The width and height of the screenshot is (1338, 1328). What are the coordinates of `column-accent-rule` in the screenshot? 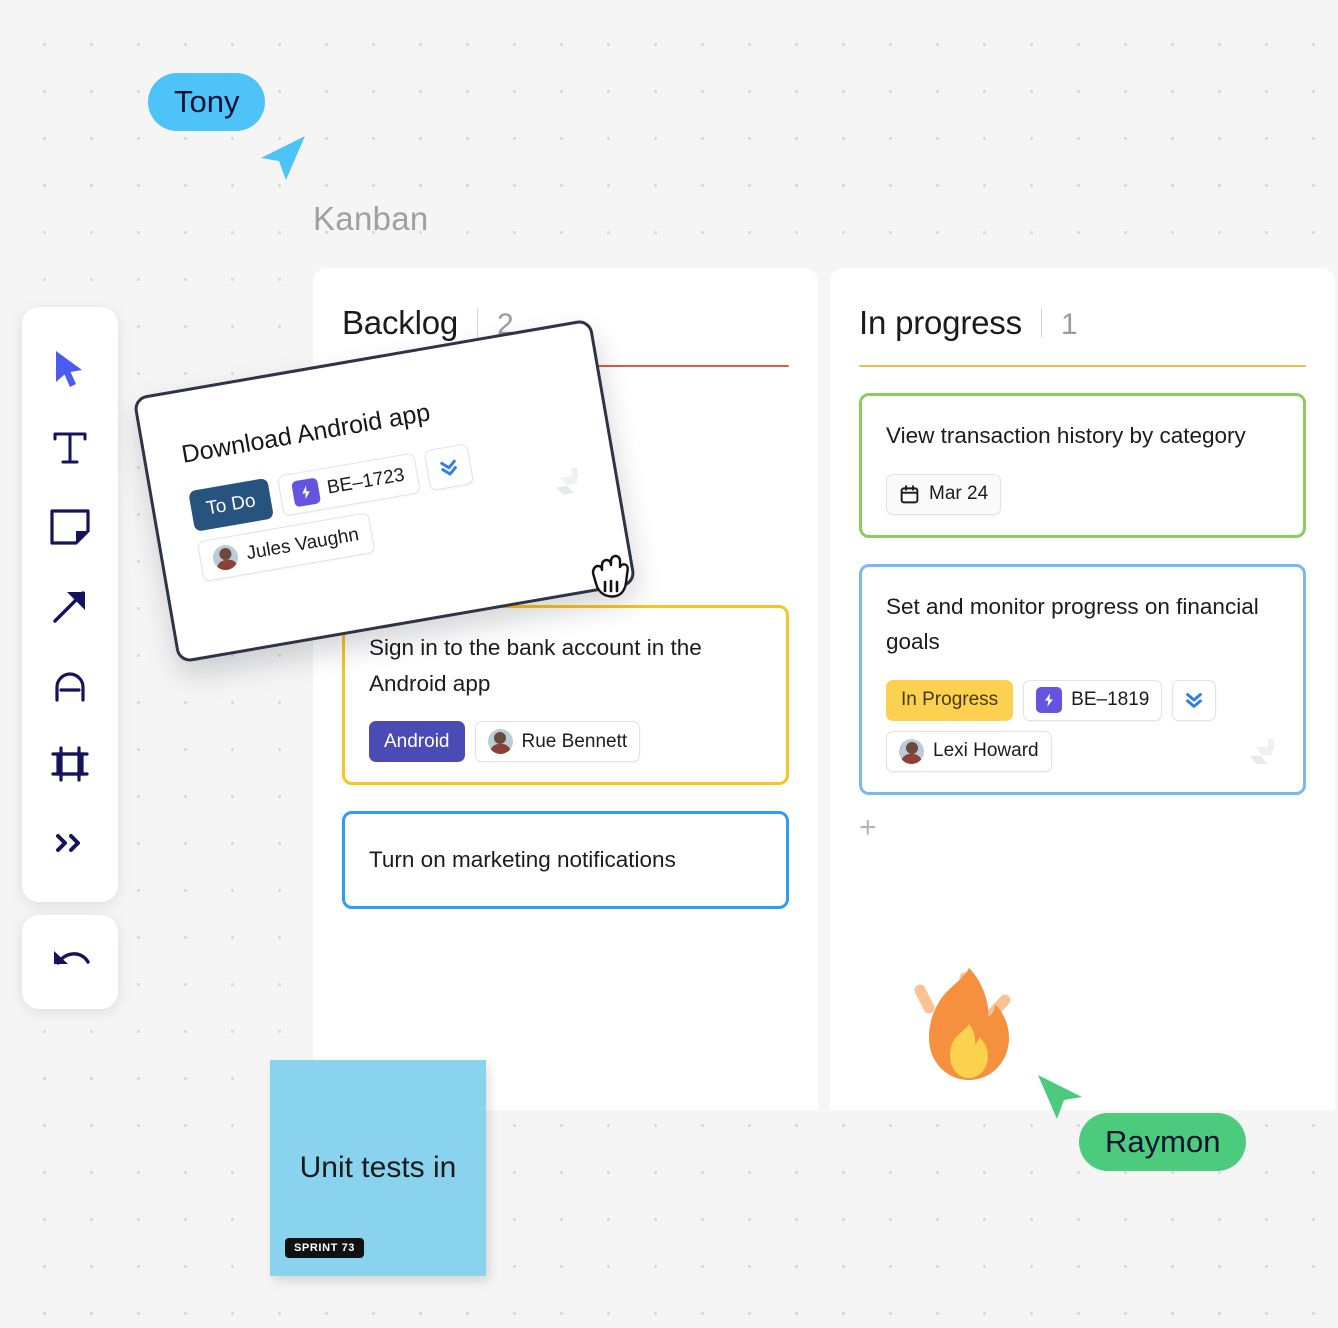 It's located at (1082, 366).